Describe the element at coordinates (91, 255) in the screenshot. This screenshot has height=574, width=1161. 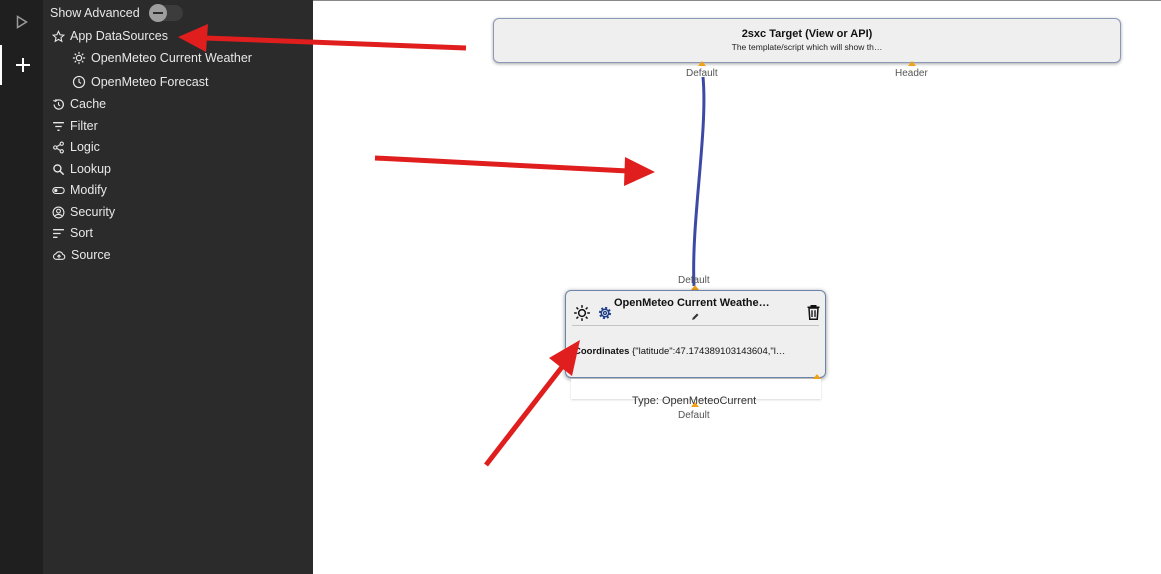
I see `sidebar-item-label: Source` at that location.